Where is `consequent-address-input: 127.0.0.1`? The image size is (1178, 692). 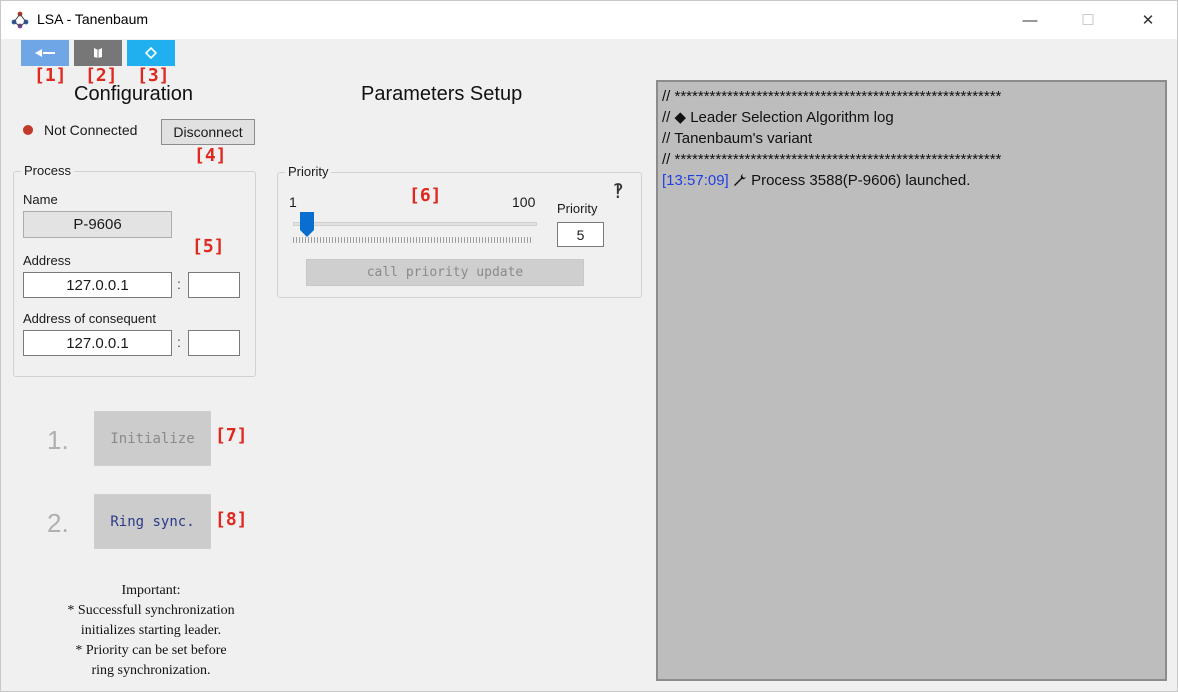 consequent-address-input: 127.0.0.1 is located at coordinates (97, 343).